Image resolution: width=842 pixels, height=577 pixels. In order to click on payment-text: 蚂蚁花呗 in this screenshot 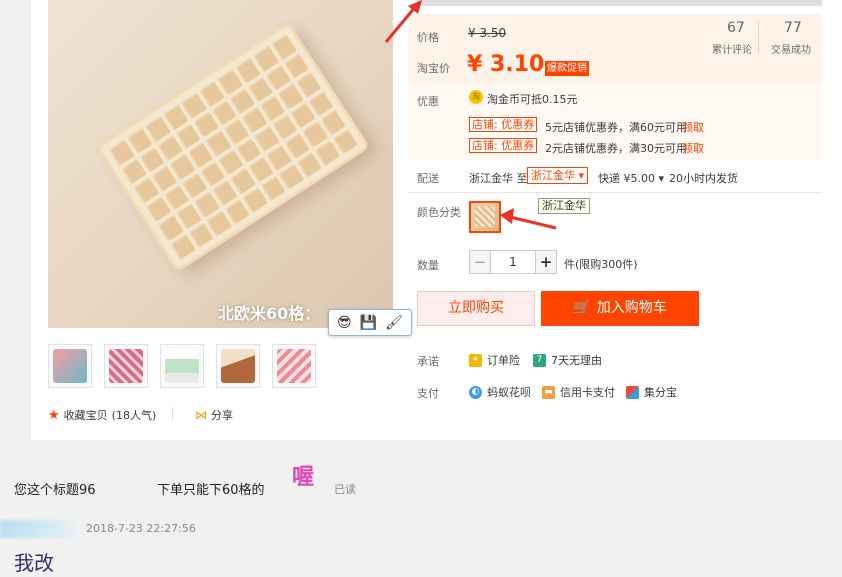, I will do `click(509, 392)`.